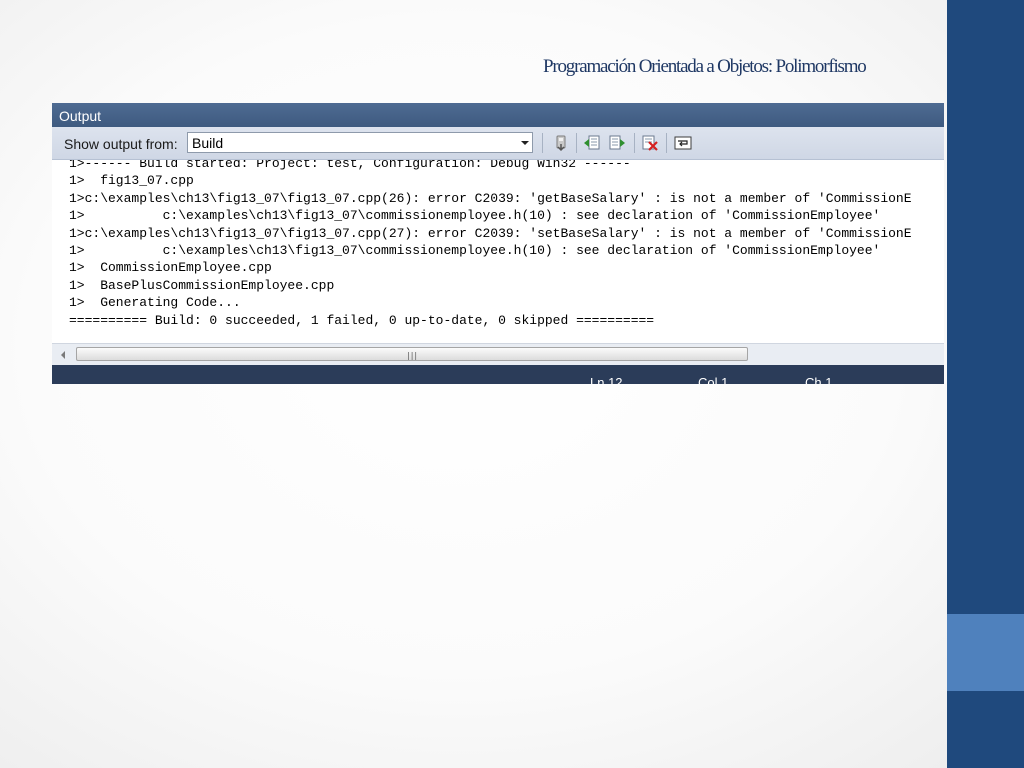 The width and height of the screenshot is (1024, 768). Describe the element at coordinates (650, 143) in the screenshot. I see `clear-all-icon` at that location.